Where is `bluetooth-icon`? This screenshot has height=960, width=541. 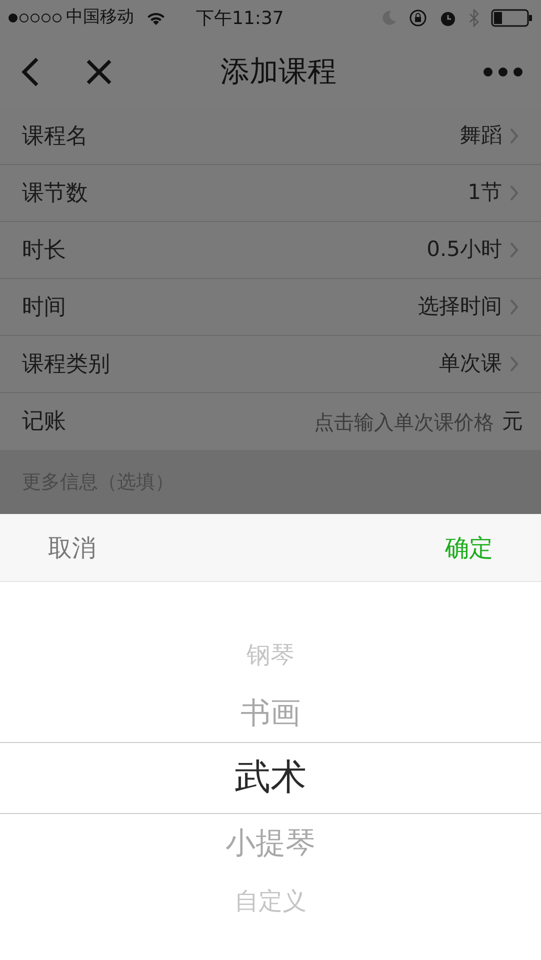 bluetooth-icon is located at coordinates (474, 18).